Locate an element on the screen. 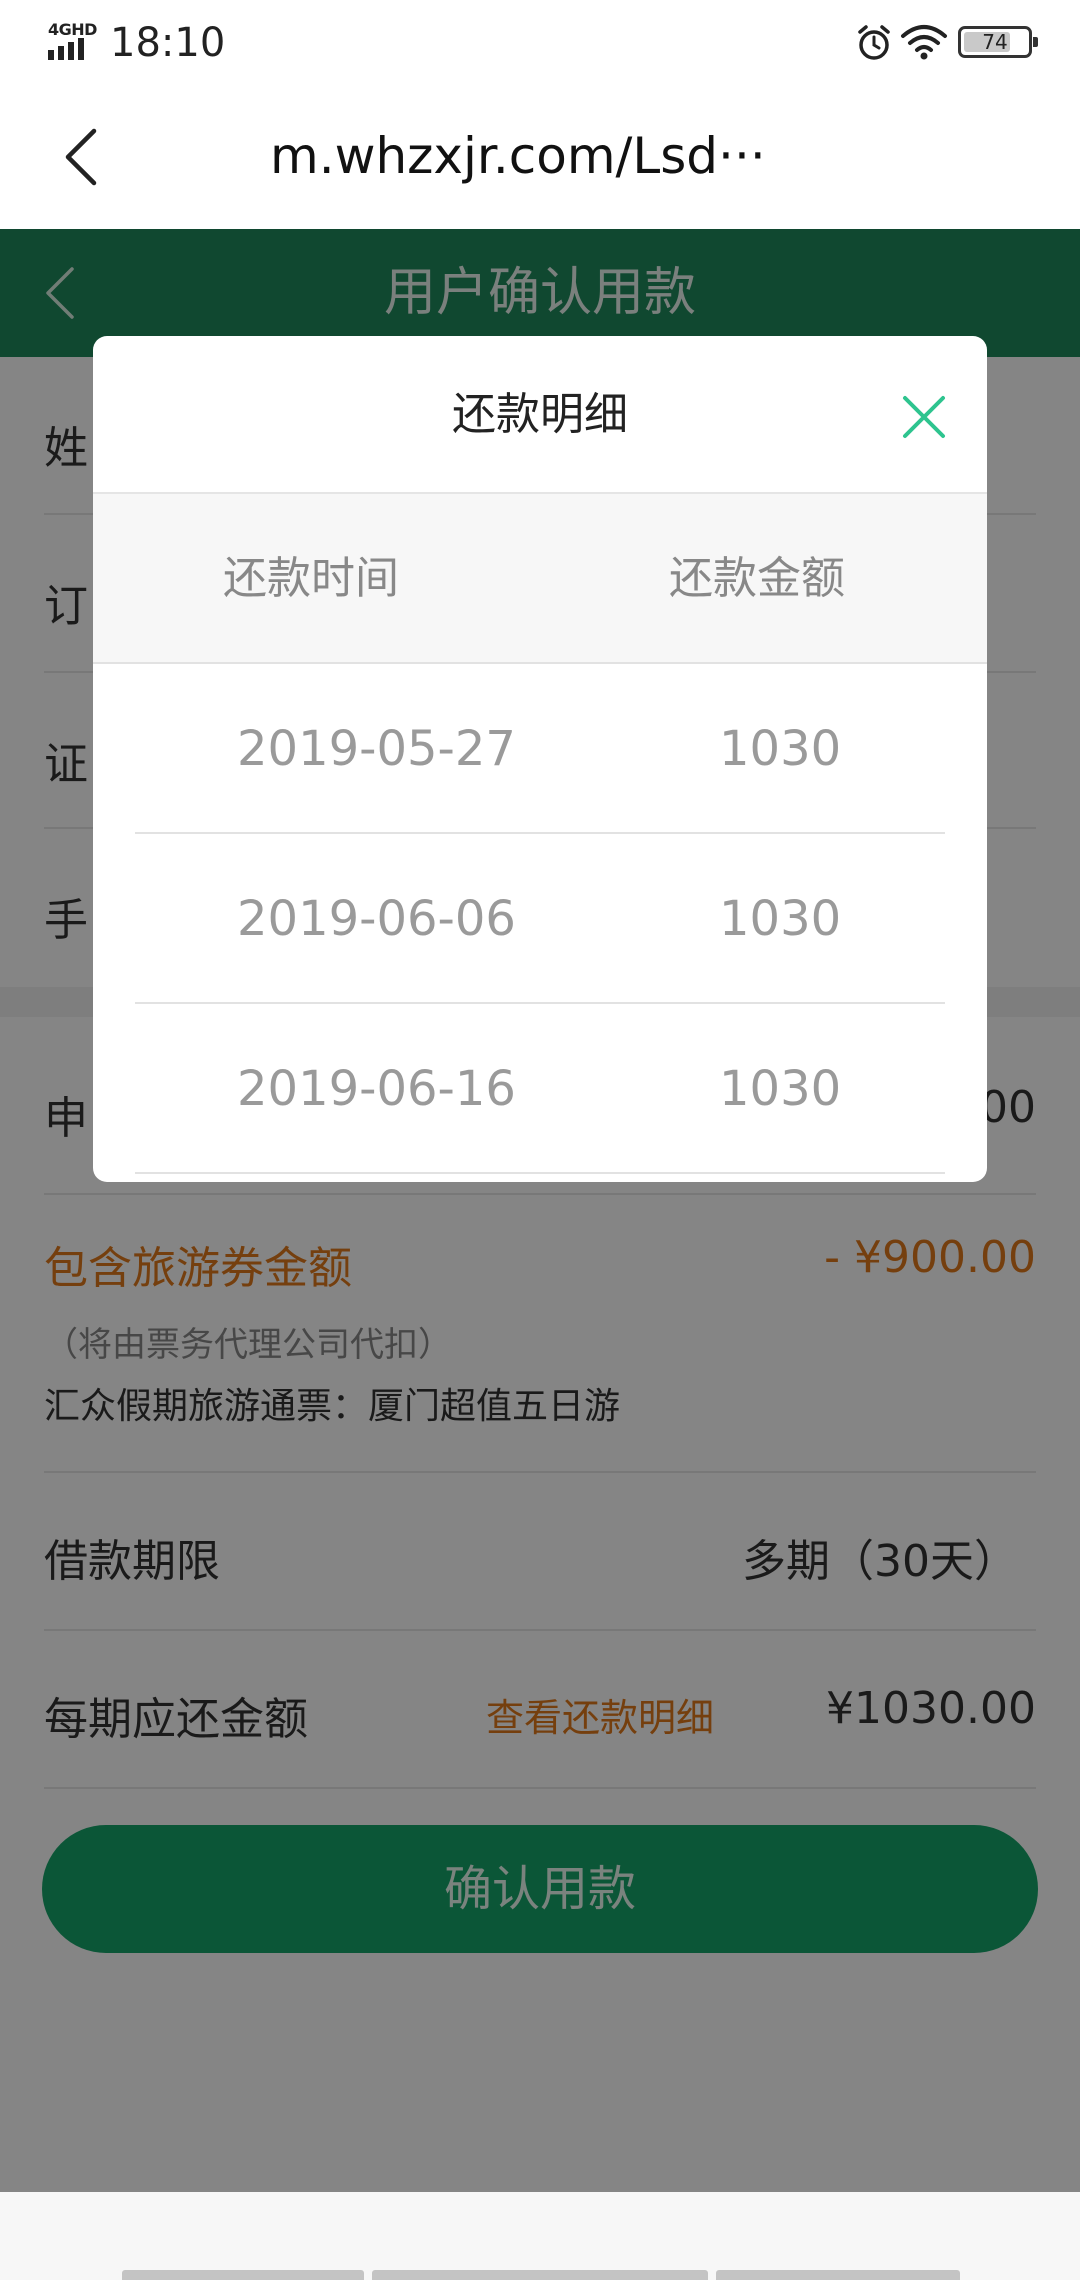  table-row: 2019-05-27 1030 is located at coordinates (540, 749).